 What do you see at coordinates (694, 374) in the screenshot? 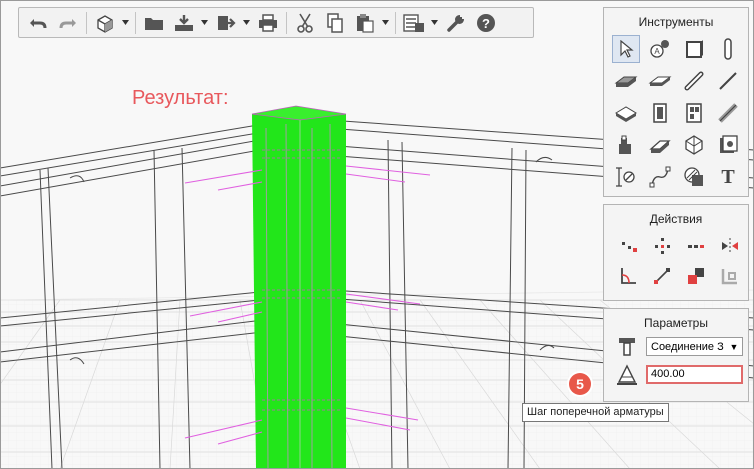
I see `rebar-step-input` at bounding box center [694, 374].